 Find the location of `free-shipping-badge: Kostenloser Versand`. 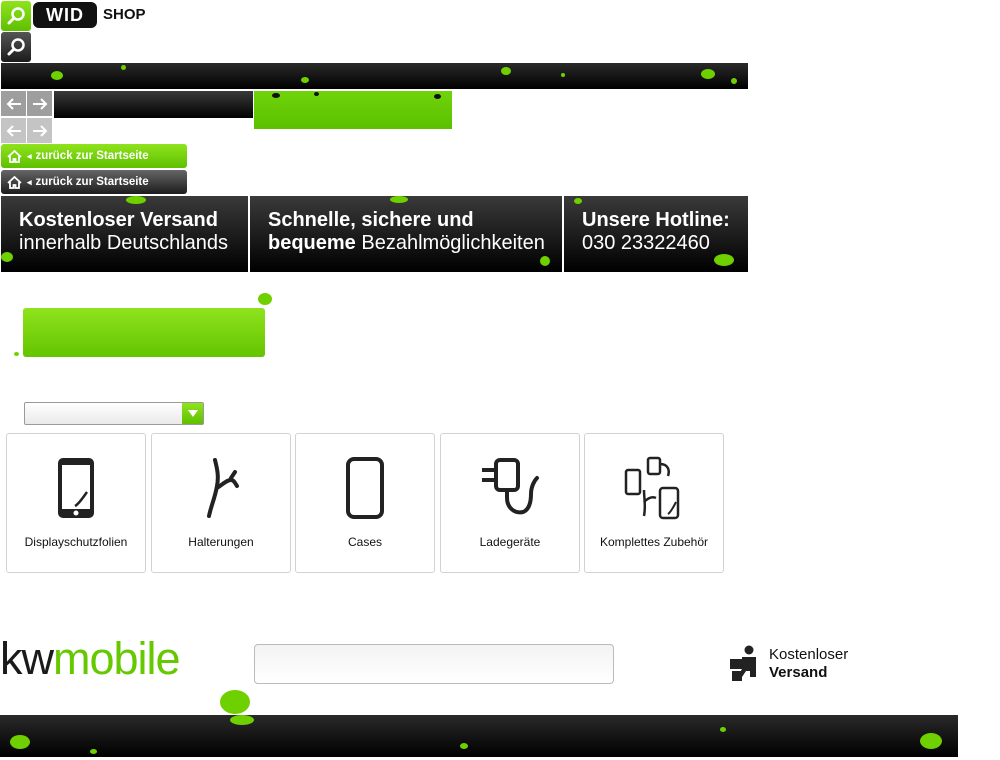

free-shipping-badge: Kostenloser Versand is located at coordinates (788, 664).